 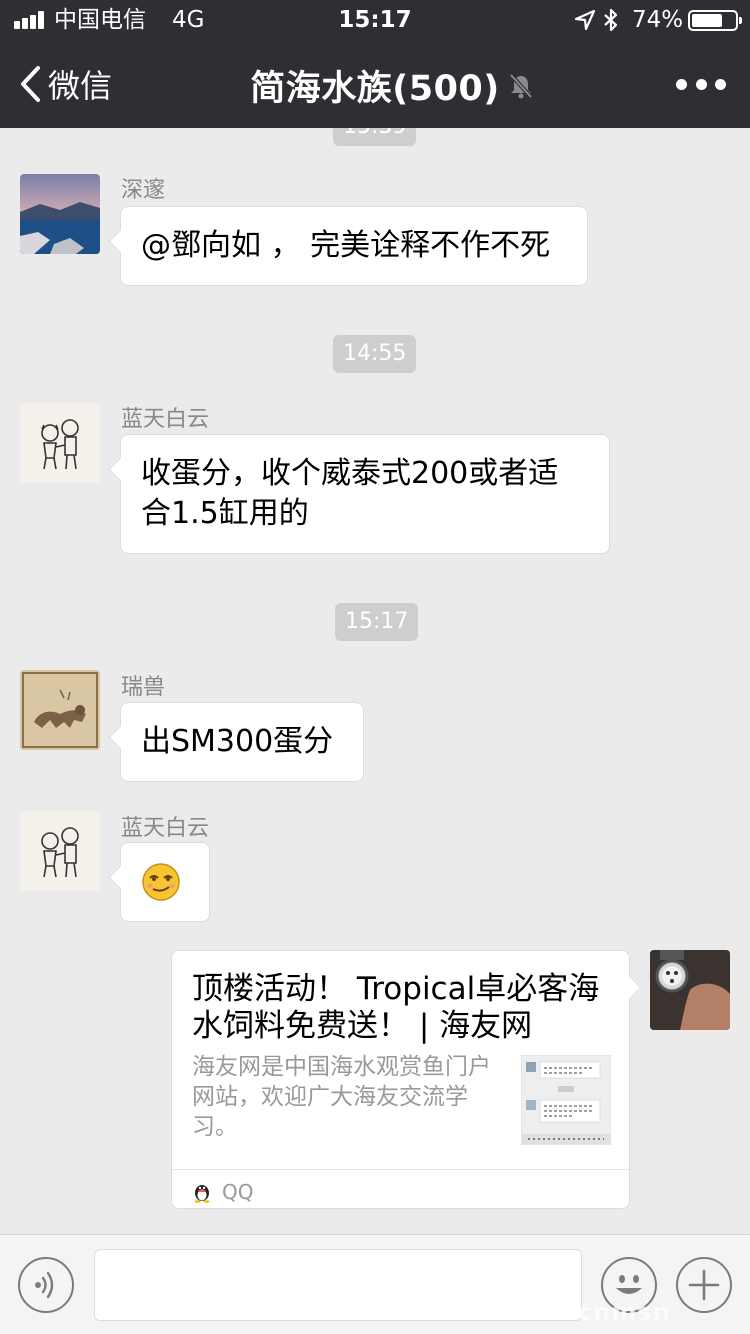 What do you see at coordinates (375, 89) in the screenshot?
I see `chat-title: 简海水族(500)` at bounding box center [375, 89].